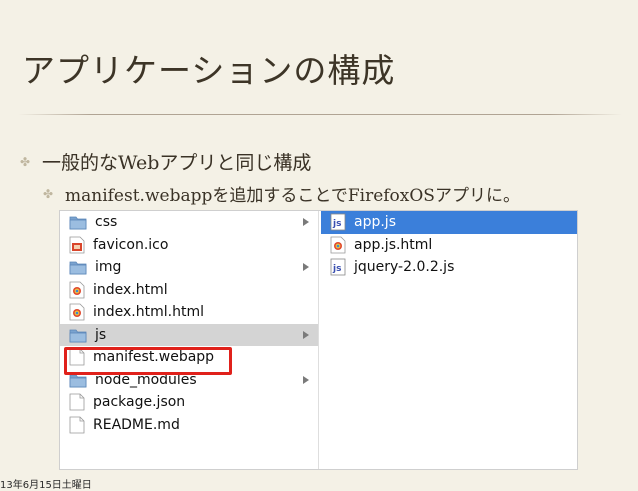 This screenshot has width=638, height=491. Describe the element at coordinates (101, 334) in the screenshot. I see `file-name-label: js` at that location.